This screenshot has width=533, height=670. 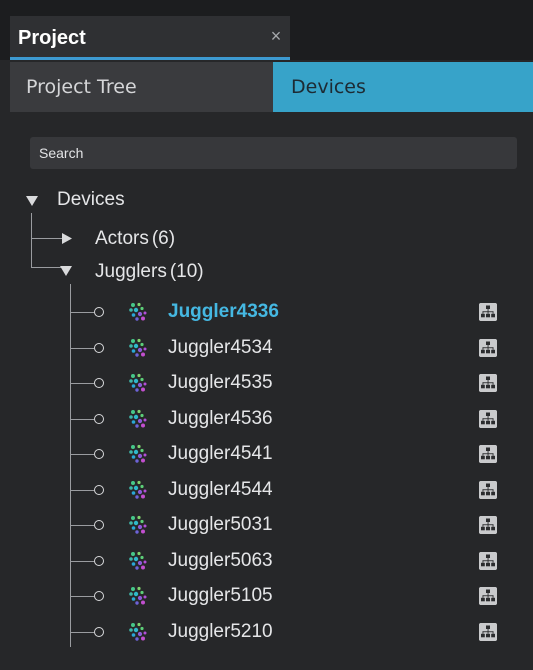 I want to click on tree-group-actors: Actors (6), so click(x=135, y=239).